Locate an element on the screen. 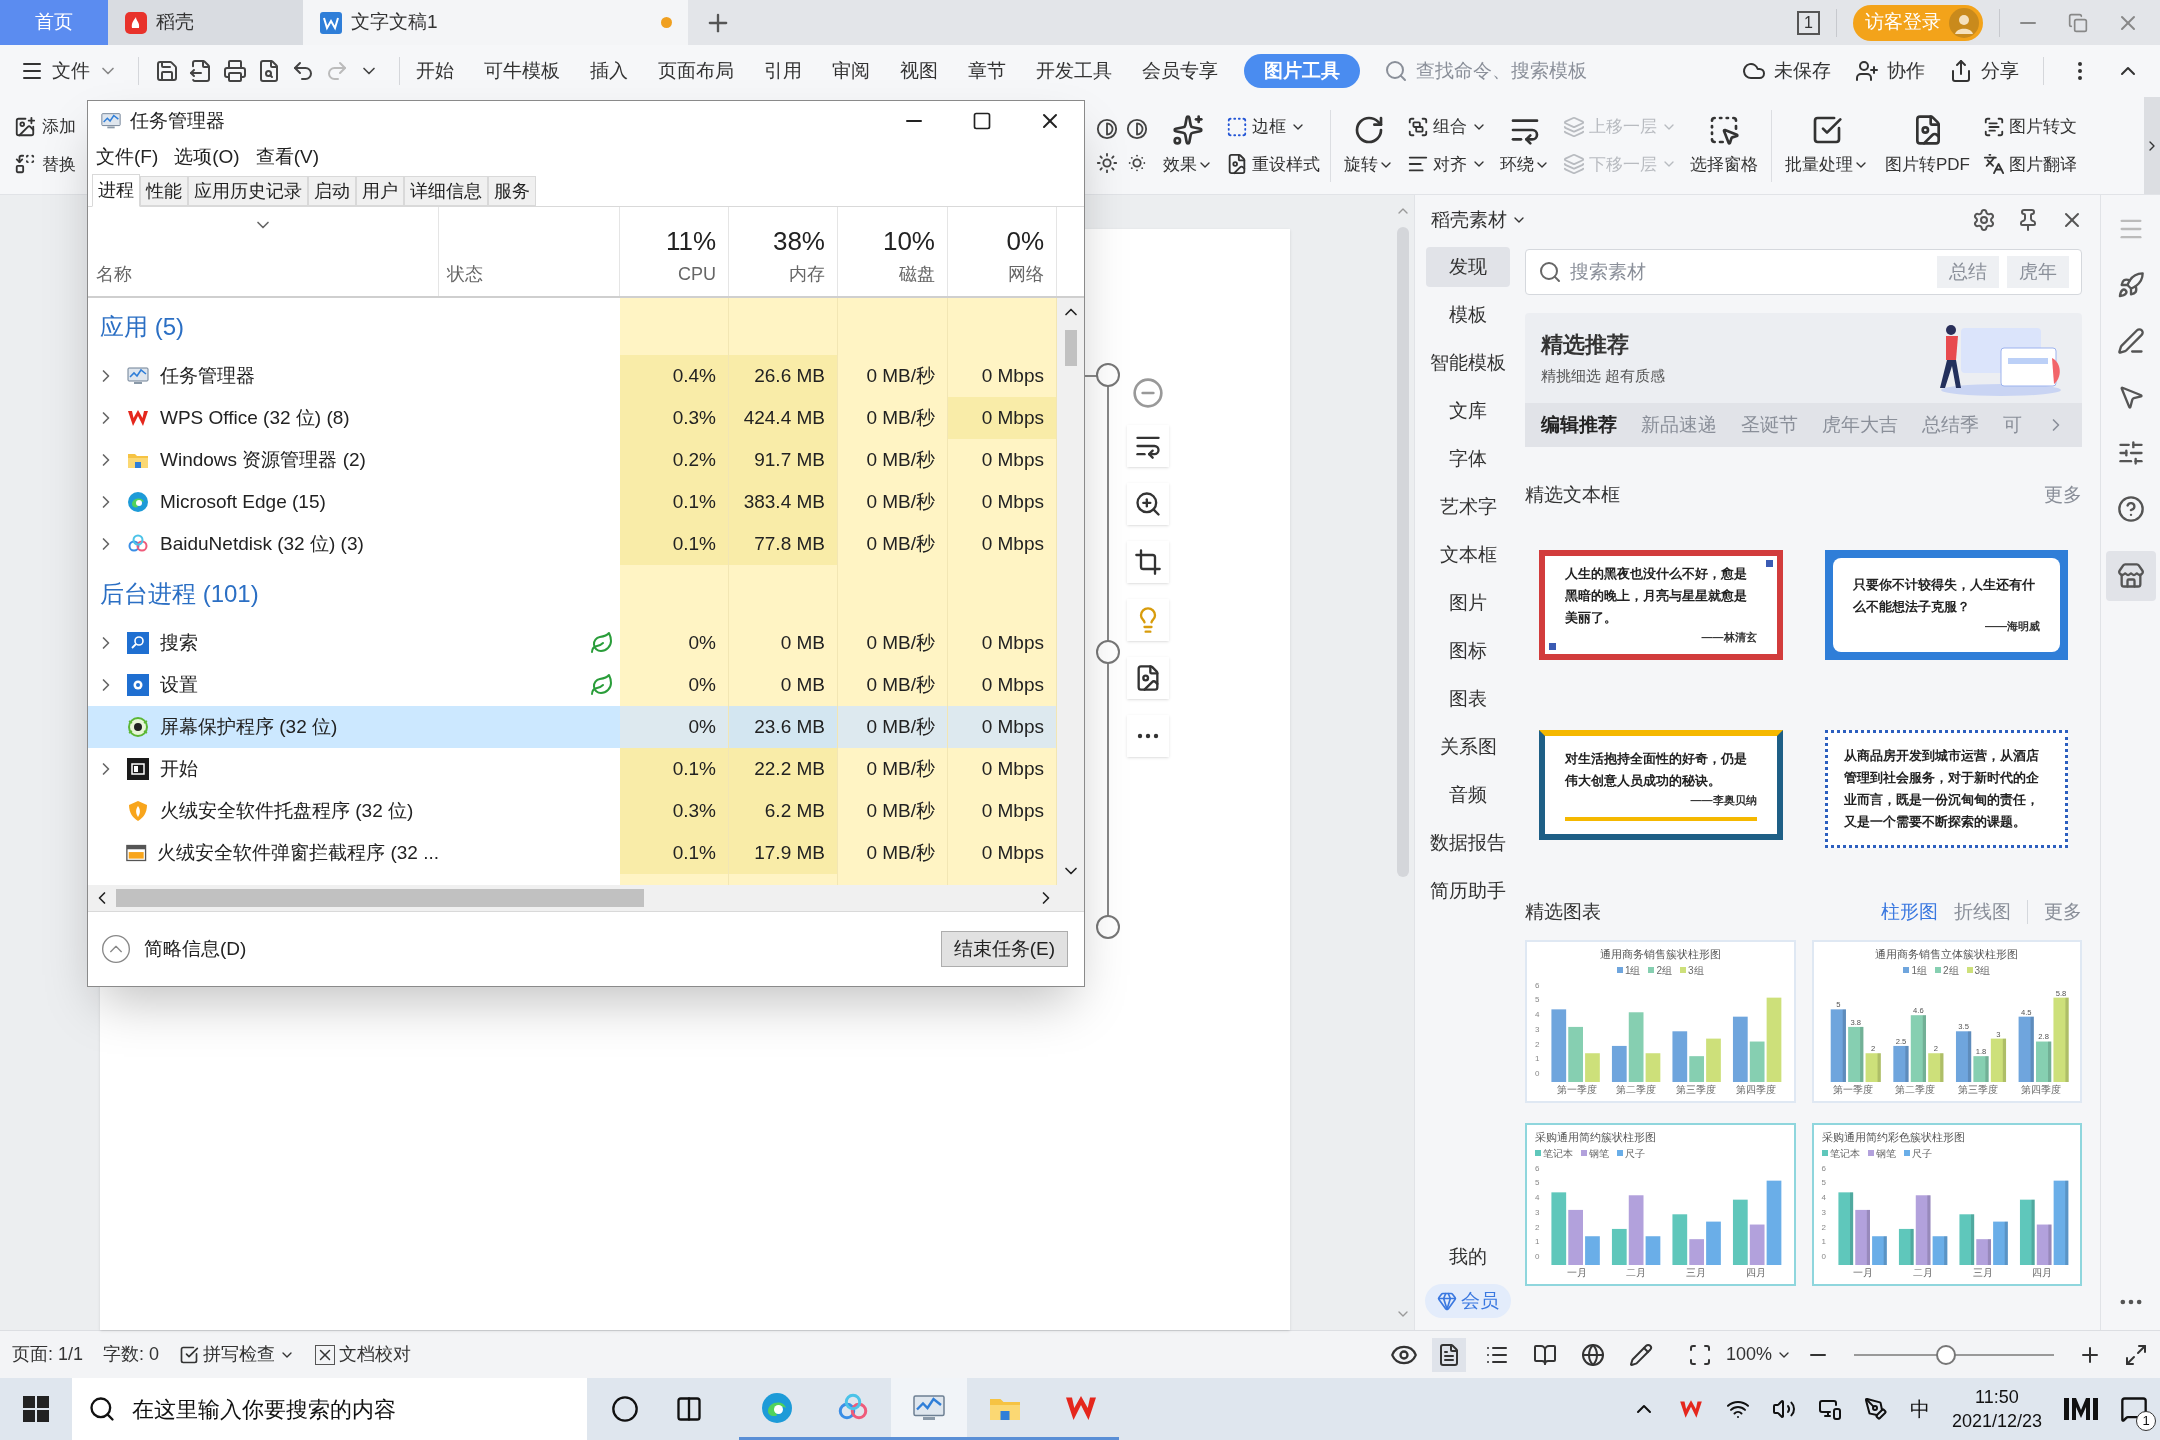  menu-item: 选项(O) is located at coordinates (207, 157).